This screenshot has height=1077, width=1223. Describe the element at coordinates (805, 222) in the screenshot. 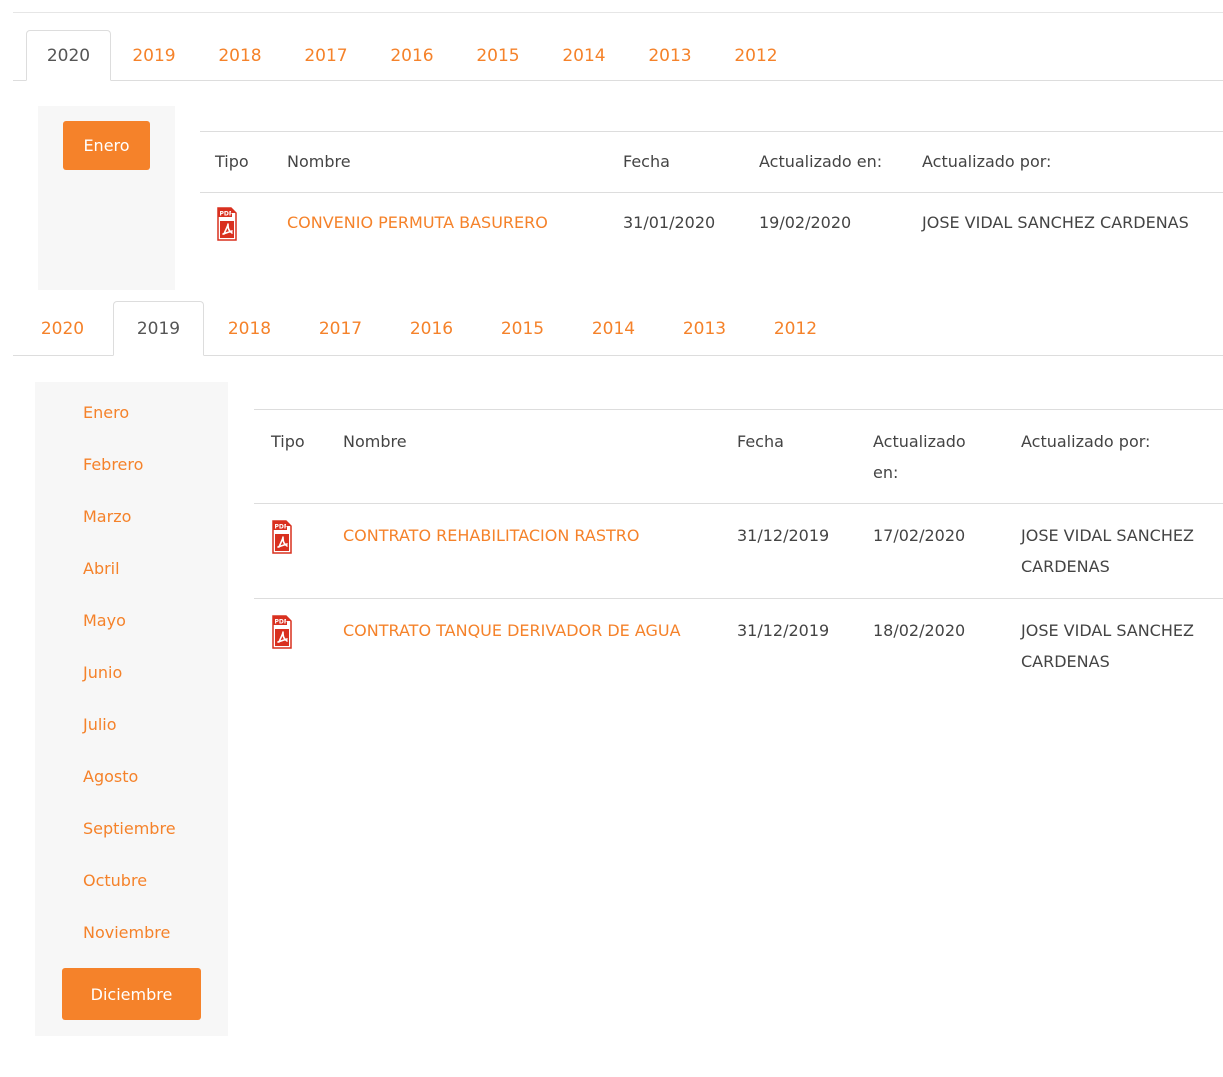

I see `cell-actualizado-en: 19/02/2020` at that location.